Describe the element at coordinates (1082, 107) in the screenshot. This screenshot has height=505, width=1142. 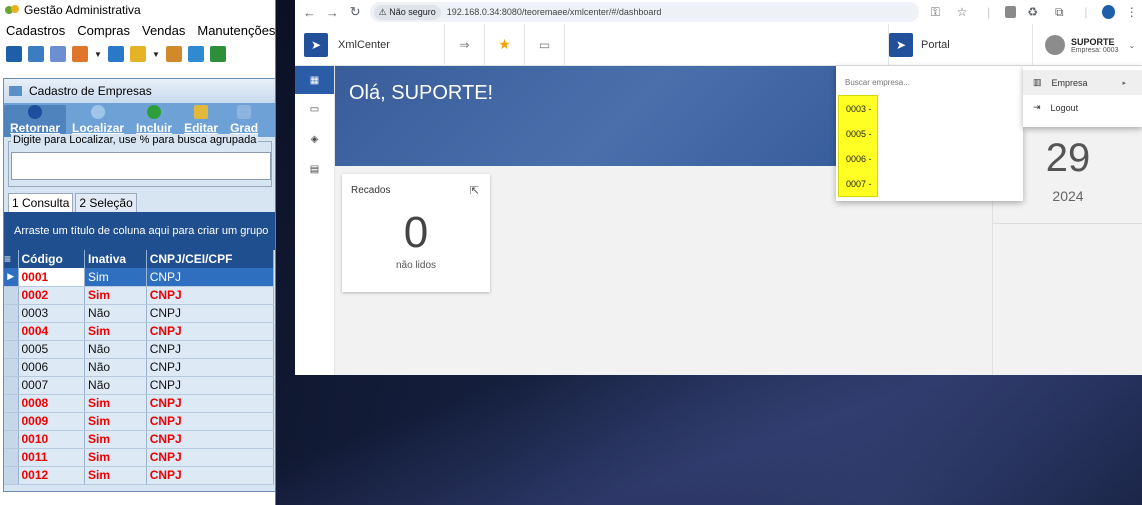
I see `menu-item-logout: ⇥ Logout` at that location.